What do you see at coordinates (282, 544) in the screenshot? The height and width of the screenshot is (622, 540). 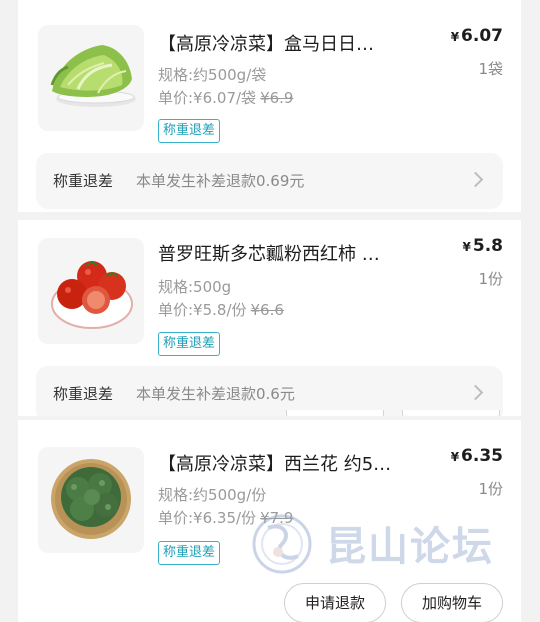 I see `forum-logo-icon` at bounding box center [282, 544].